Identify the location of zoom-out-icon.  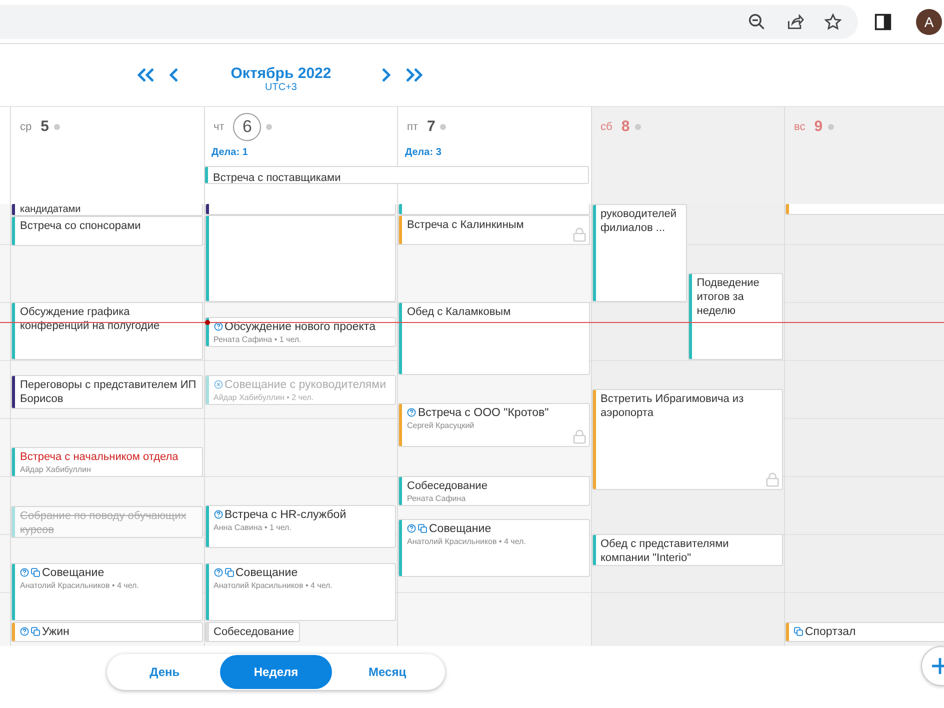
(757, 21).